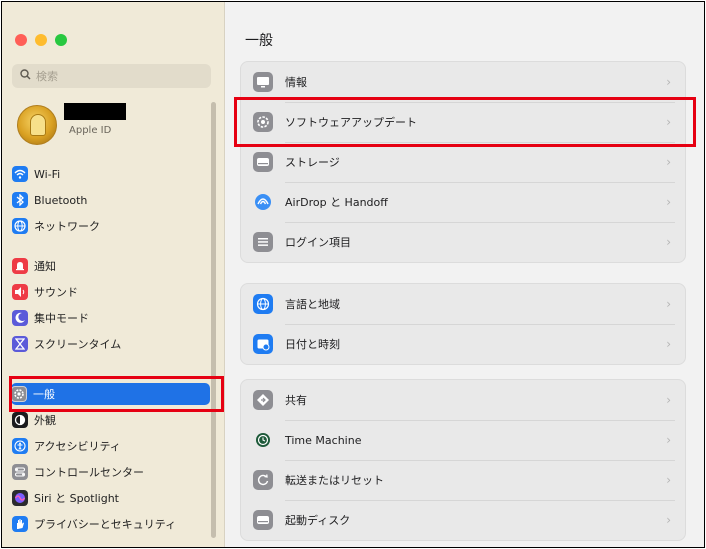 The height and width of the screenshot is (549, 706). I want to click on redacted-account-name, so click(95, 111).